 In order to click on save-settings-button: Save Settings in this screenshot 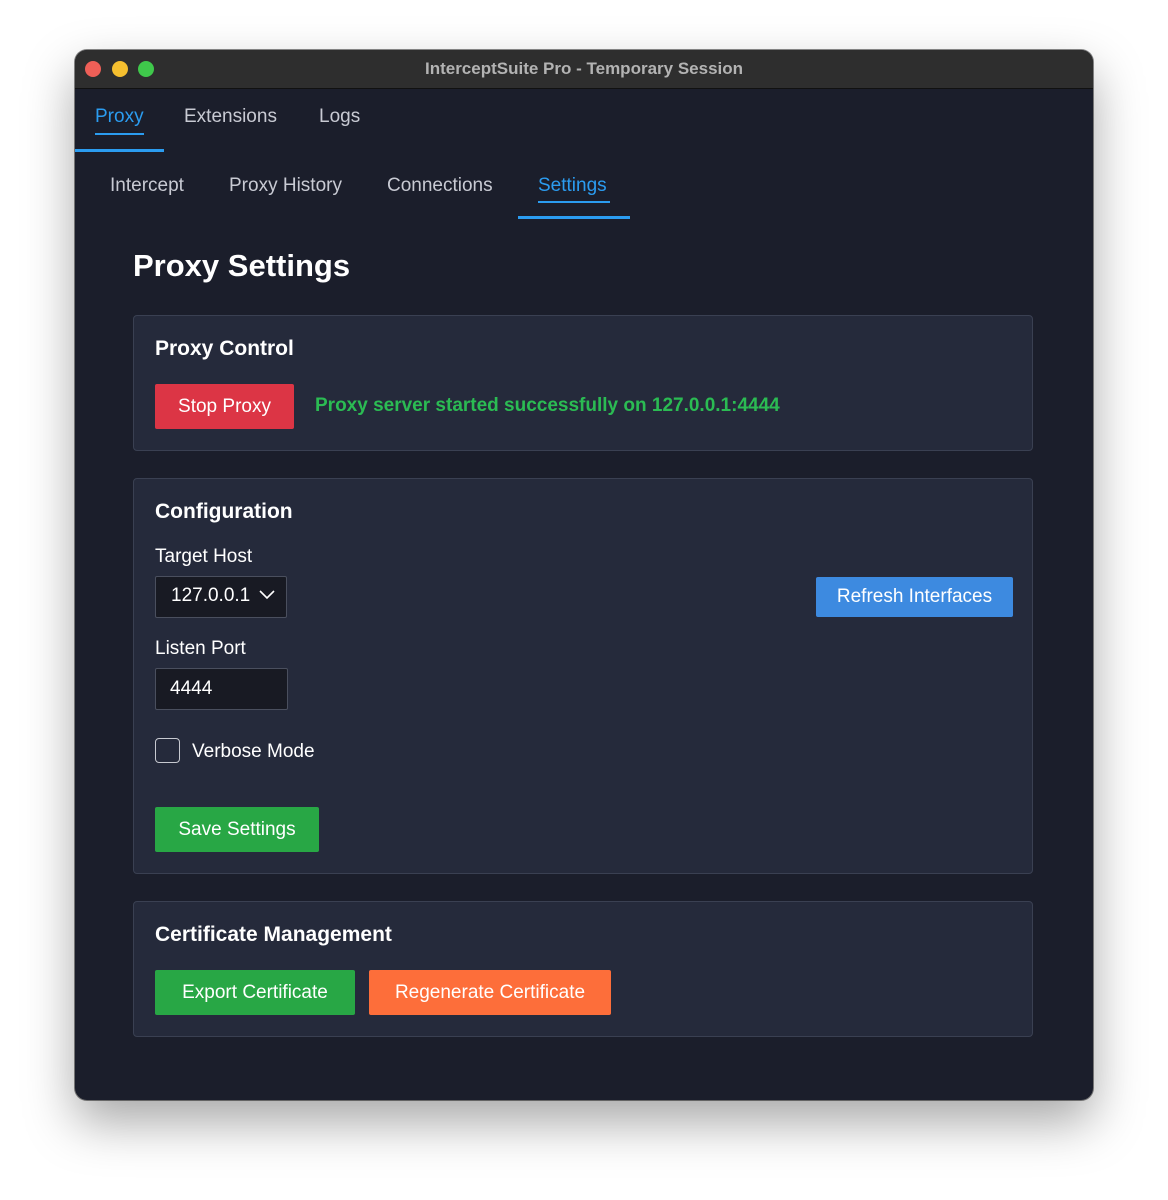, I will do `click(237, 829)`.